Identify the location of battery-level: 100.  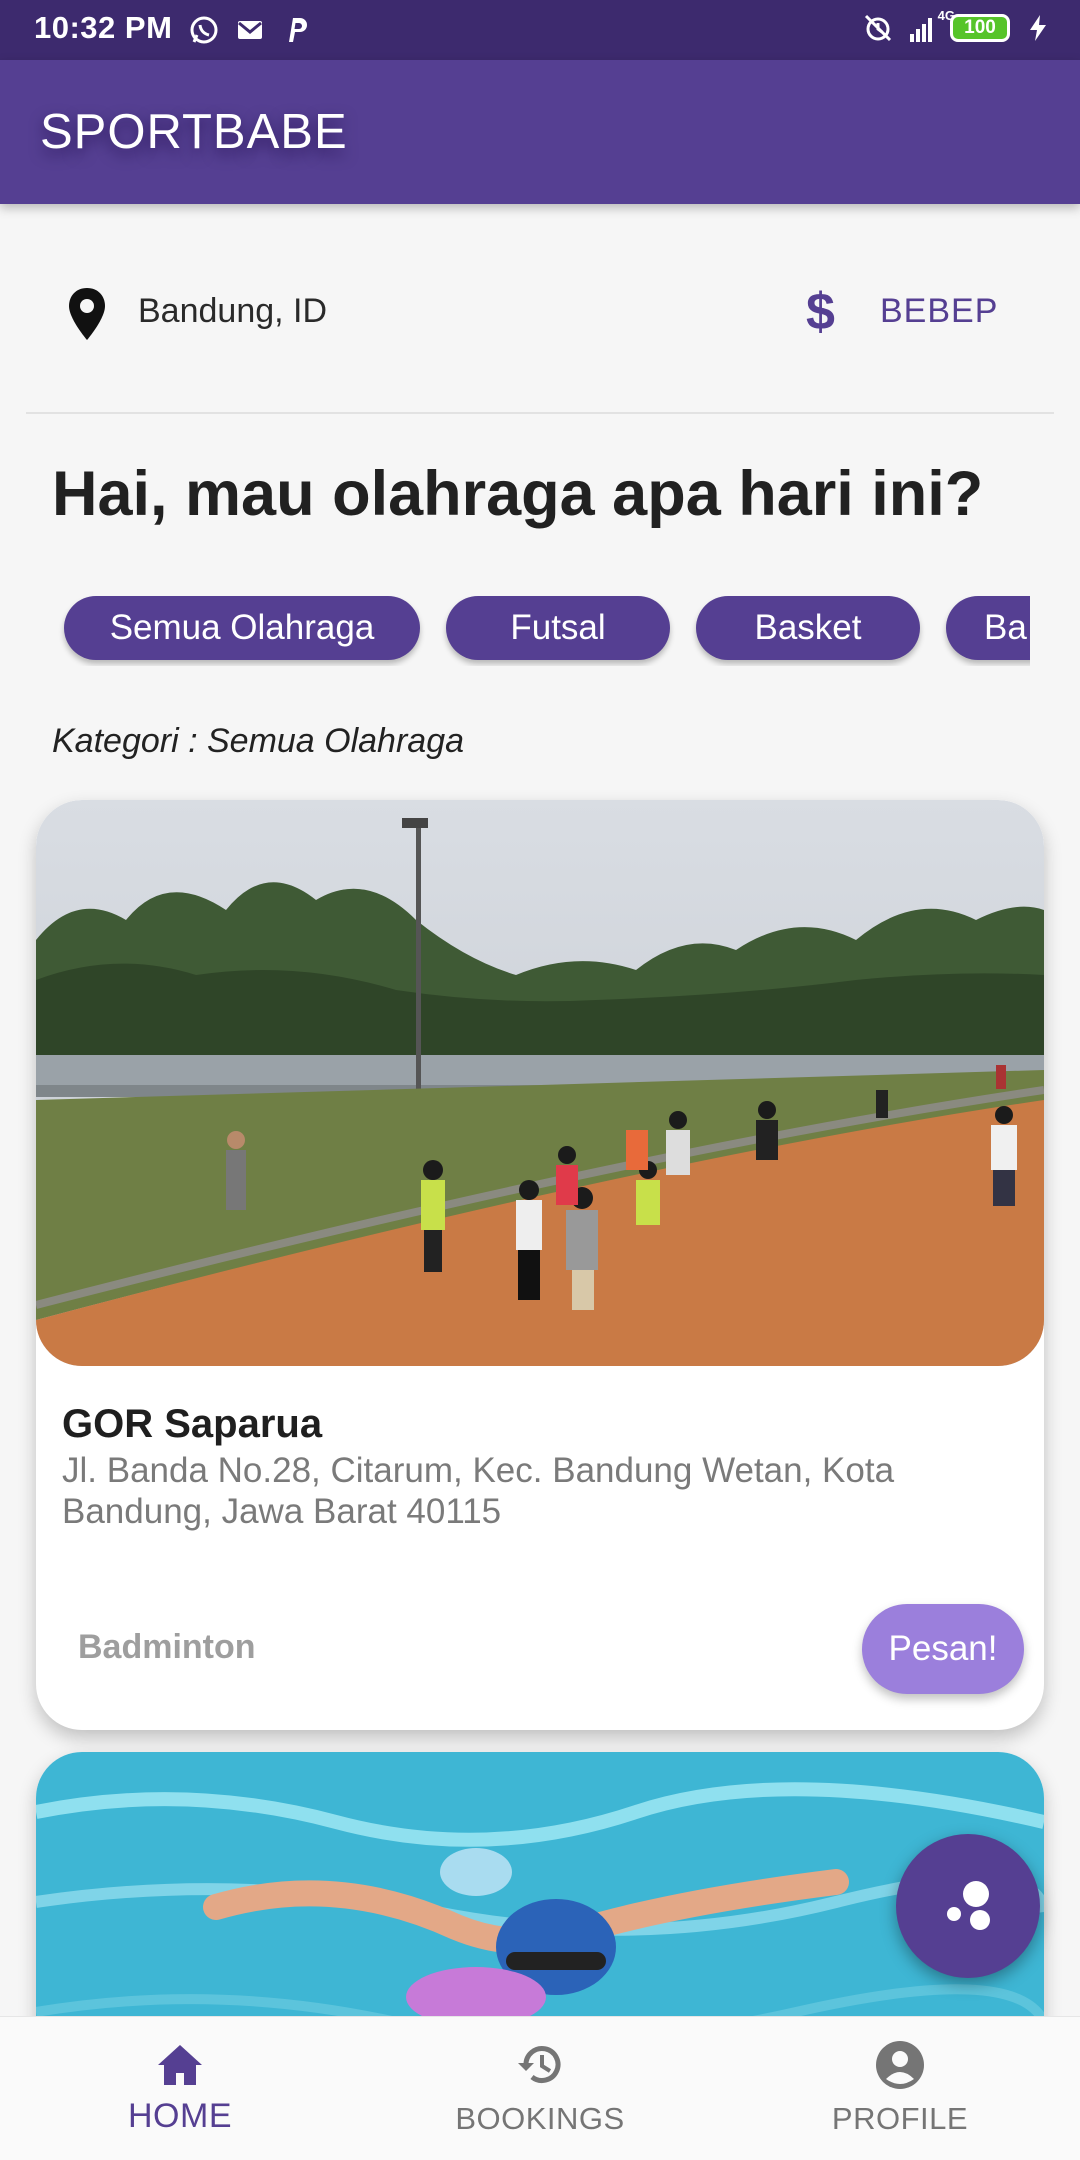
(980, 27).